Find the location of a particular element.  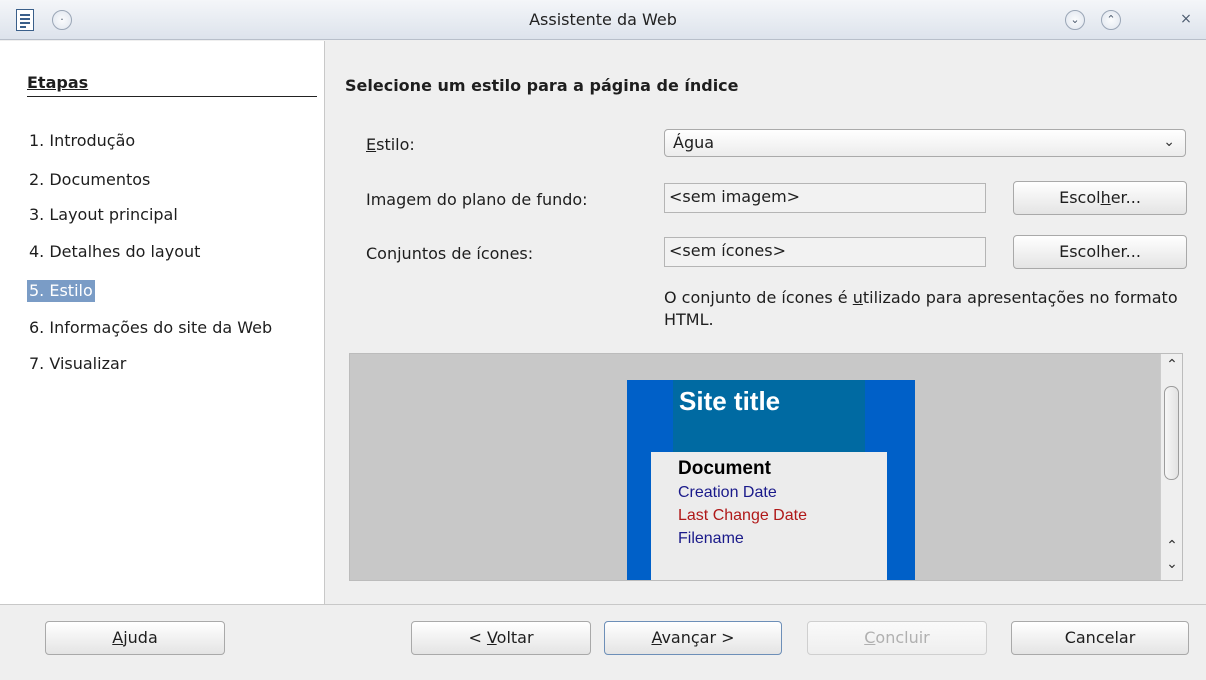

window-title: Assistente da Web is located at coordinates (603, 19).